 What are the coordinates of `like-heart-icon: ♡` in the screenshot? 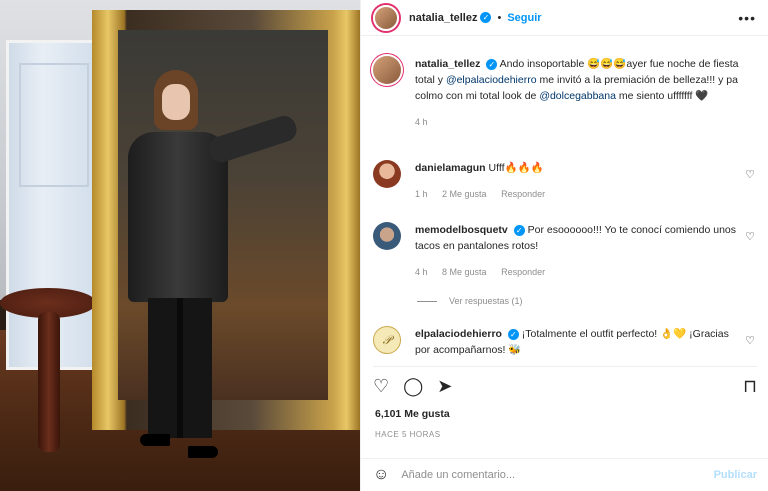 It's located at (381, 386).